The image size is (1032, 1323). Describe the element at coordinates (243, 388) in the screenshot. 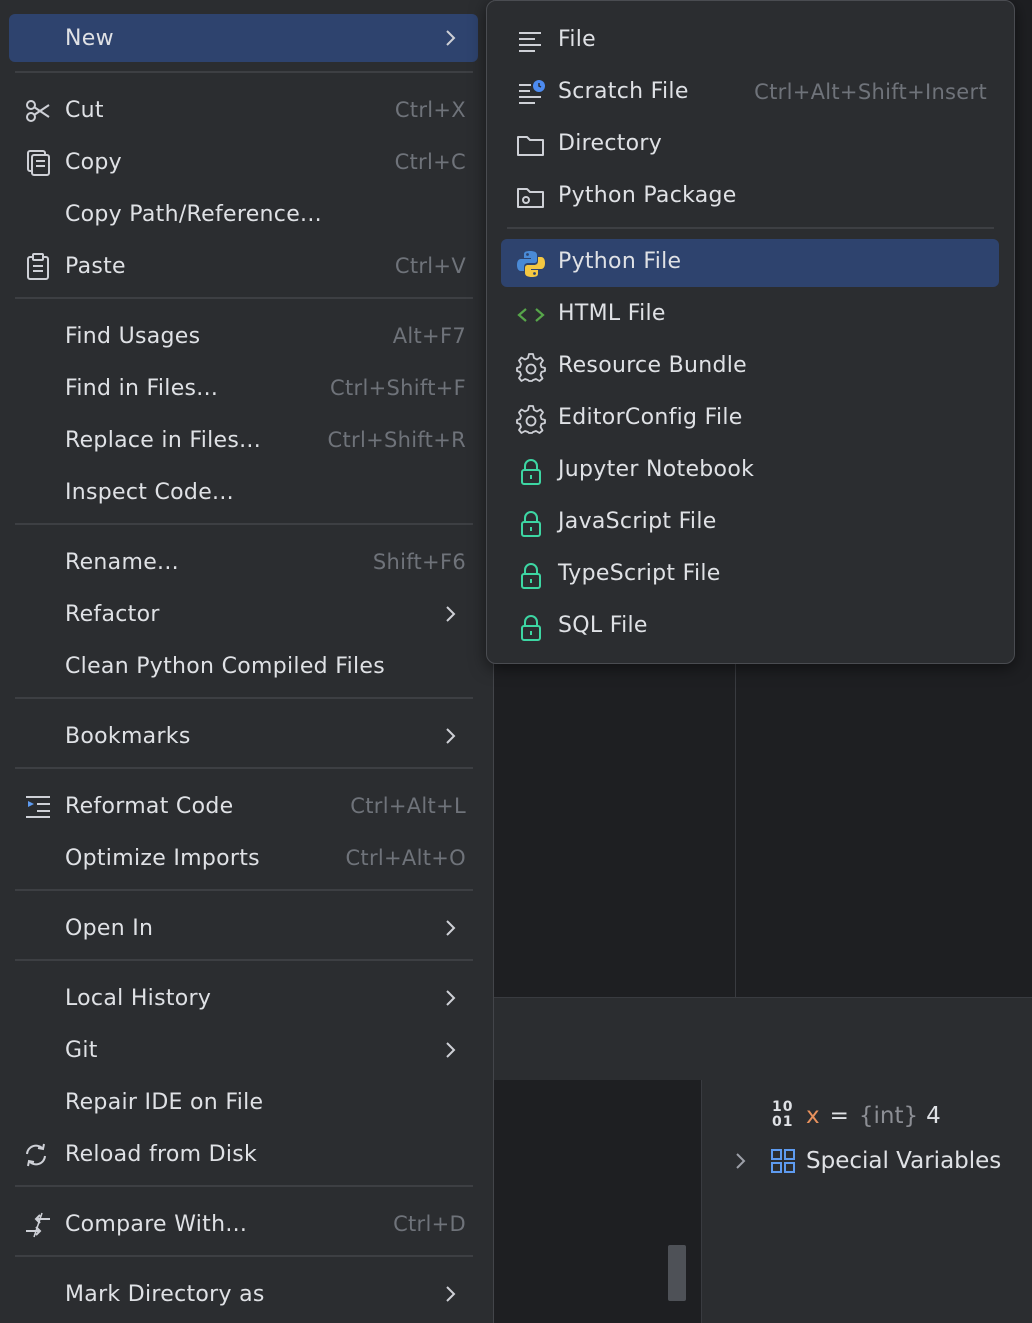

I see `menu-item-find-in-files: Find in Files... Ctrl+Shift+F` at that location.